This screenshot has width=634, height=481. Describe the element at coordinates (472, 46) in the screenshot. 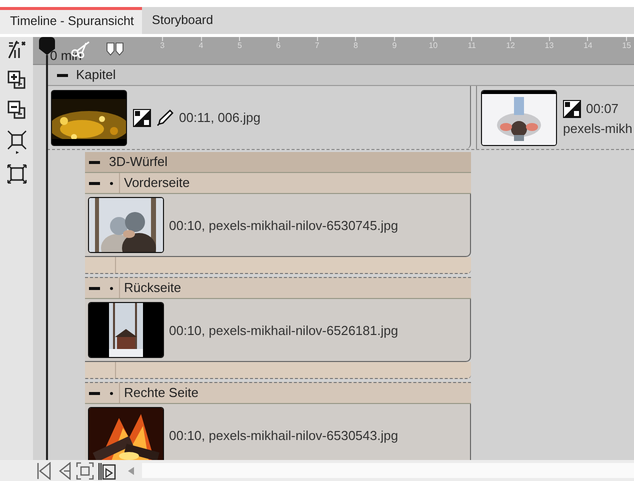

I see `tick-label: 11` at that location.